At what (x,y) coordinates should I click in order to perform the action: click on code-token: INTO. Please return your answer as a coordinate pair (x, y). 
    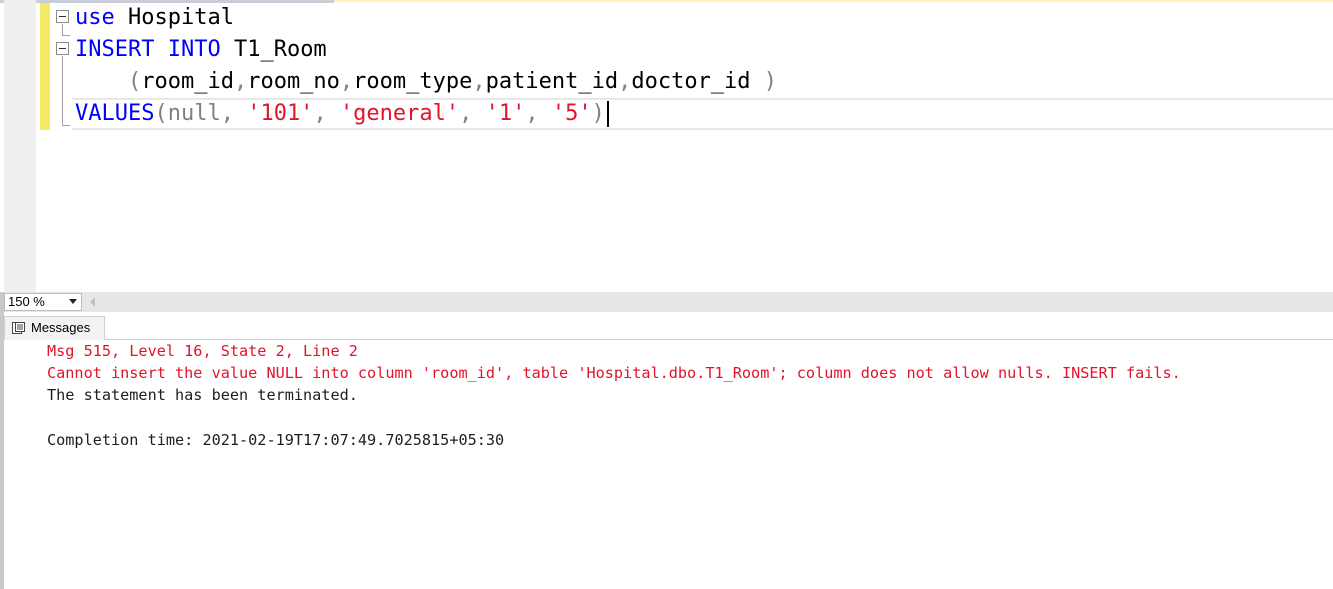
    Looking at the image, I should click on (194, 49).